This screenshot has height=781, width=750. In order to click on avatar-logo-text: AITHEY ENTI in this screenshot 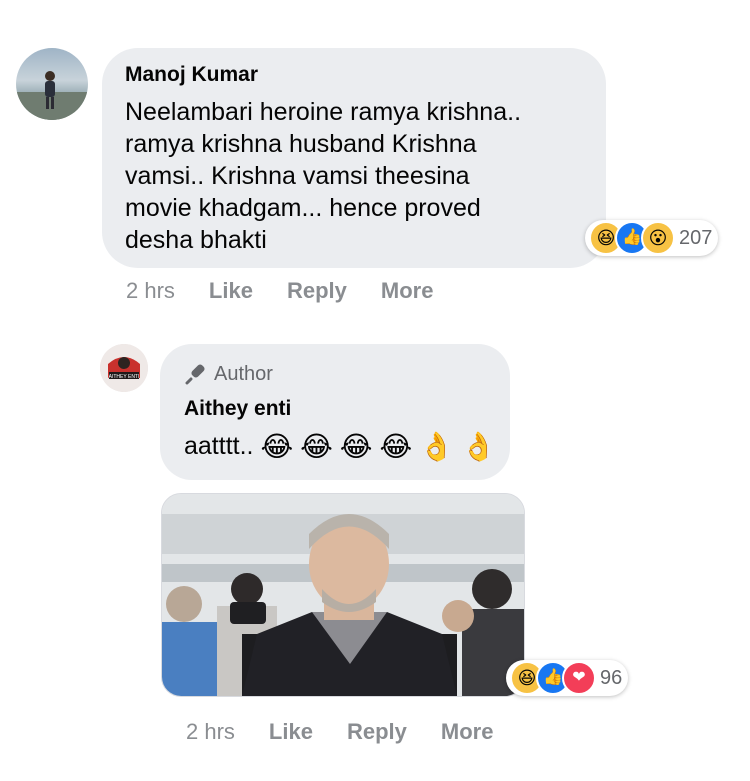, I will do `click(124, 377)`.